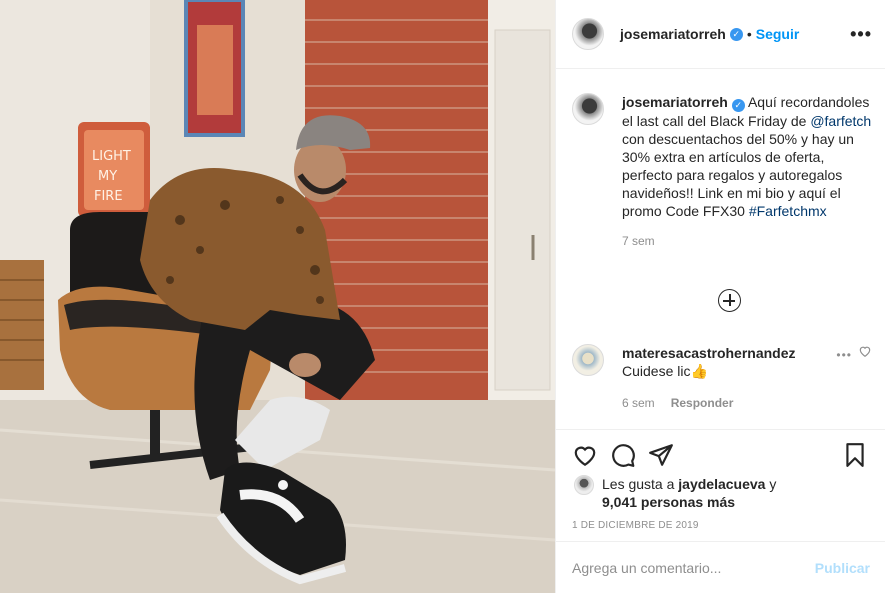  What do you see at coordinates (842, 568) in the screenshot?
I see `publish-button: Publicar` at bounding box center [842, 568].